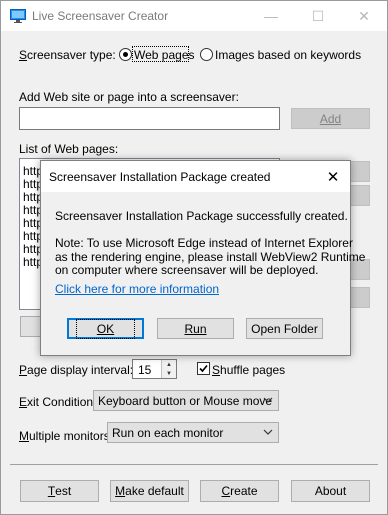 The width and height of the screenshot is (388, 515). What do you see at coordinates (248, 370) in the screenshot?
I see `shuffle-label: Shuffle pages` at bounding box center [248, 370].